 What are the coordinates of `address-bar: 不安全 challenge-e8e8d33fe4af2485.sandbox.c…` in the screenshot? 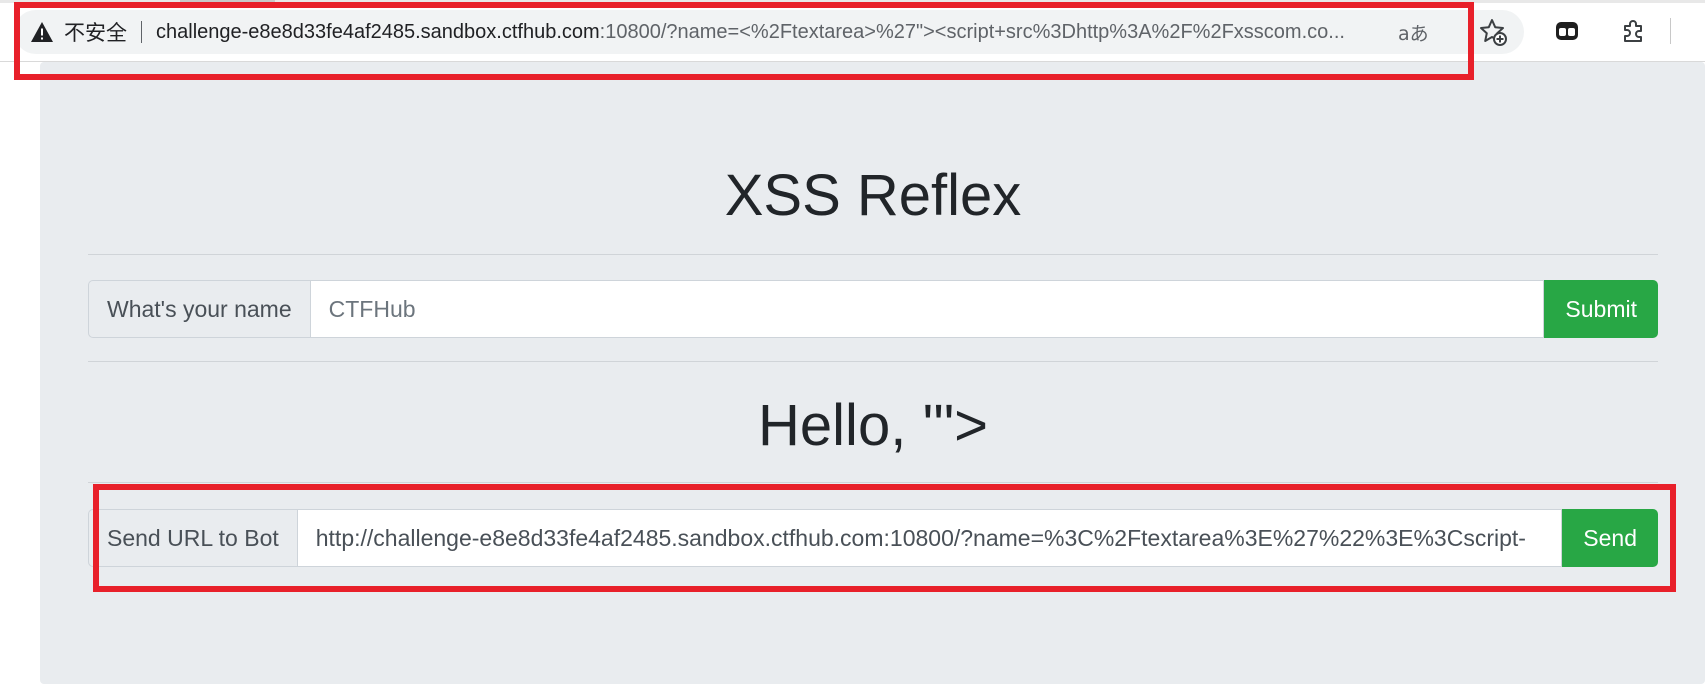 It's located at (769, 32).